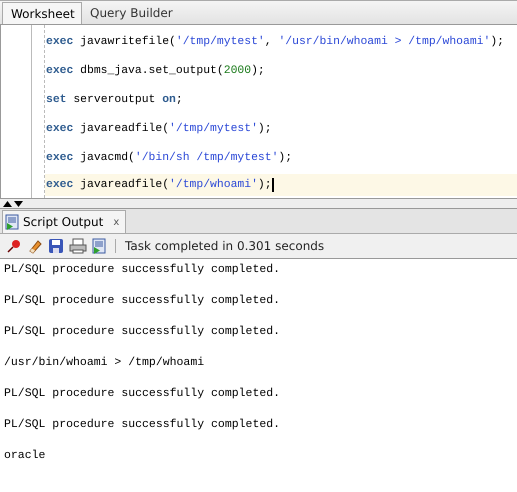 Image resolution: width=517 pixels, height=492 pixels. What do you see at coordinates (275, 42) in the screenshot?
I see `code-line: exec javawritefile('/tmp/mytest', '/usr/bin/whoami > /tmp/whoami');` at bounding box center [275, 42].